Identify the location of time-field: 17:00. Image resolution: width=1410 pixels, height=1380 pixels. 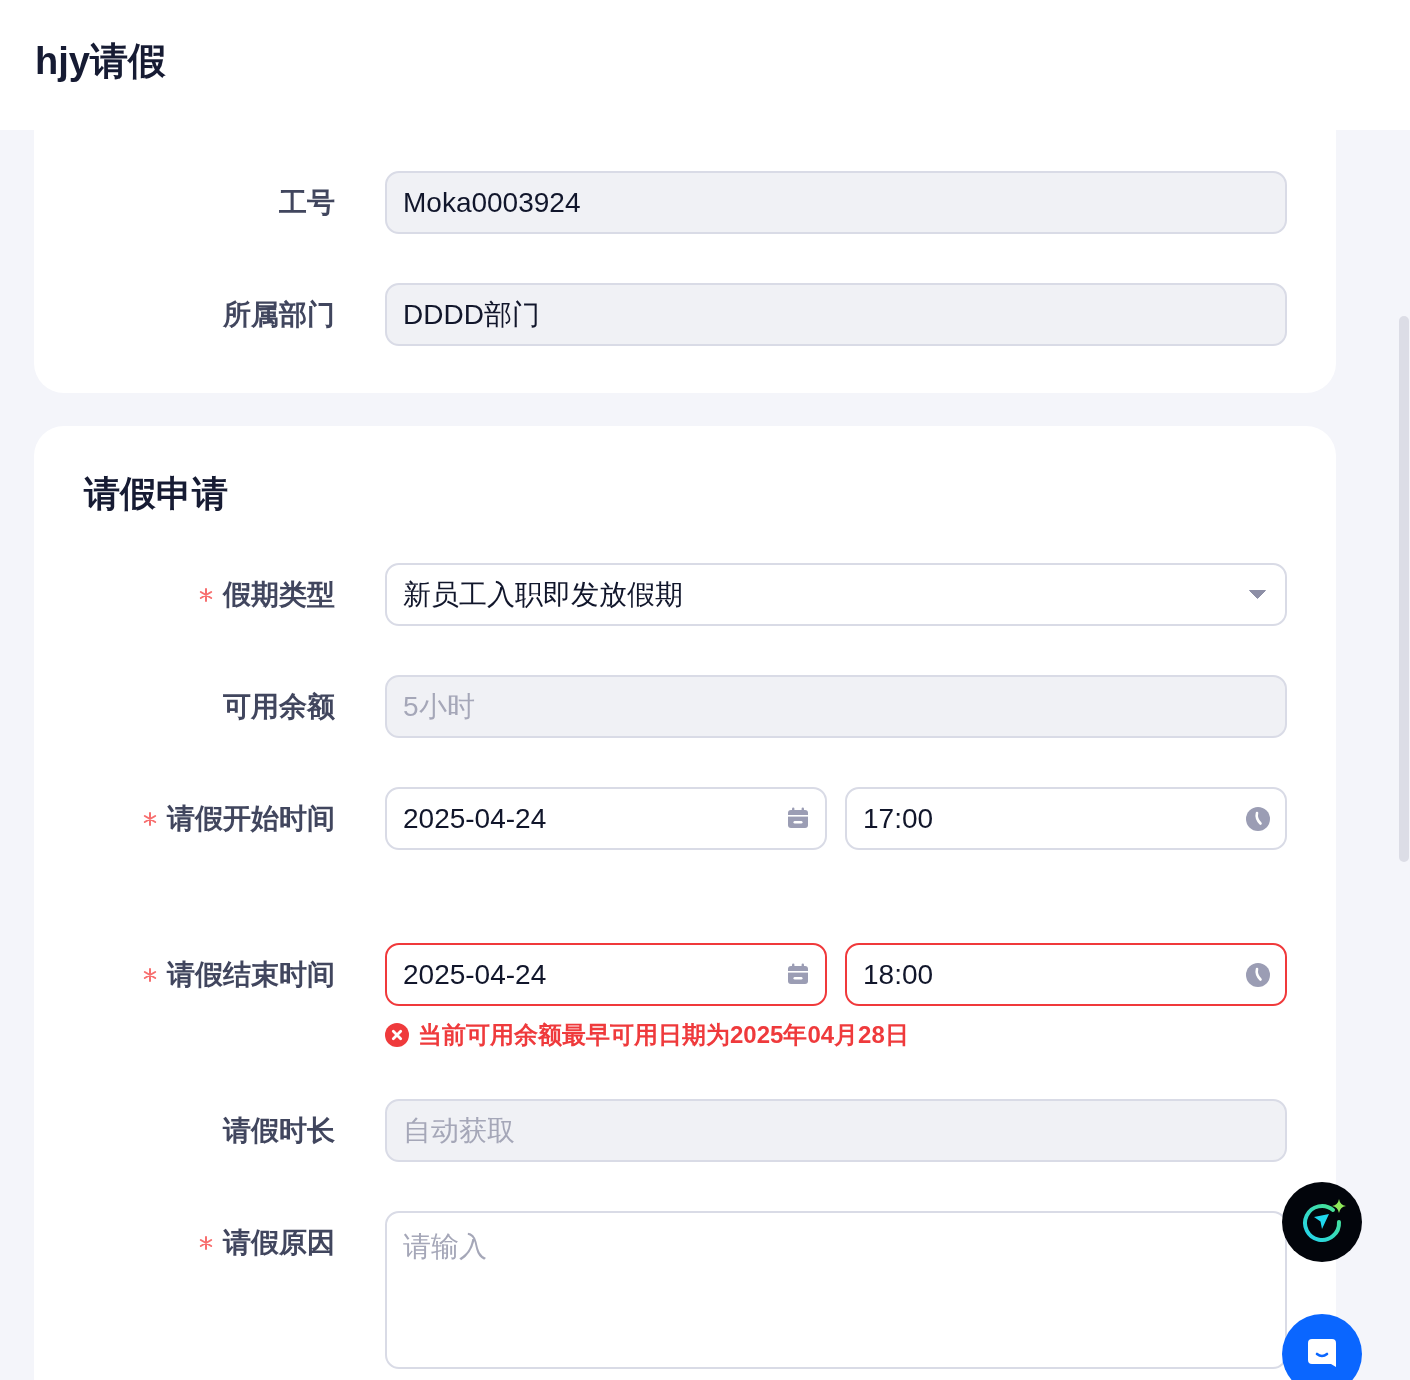
(1066, 818).